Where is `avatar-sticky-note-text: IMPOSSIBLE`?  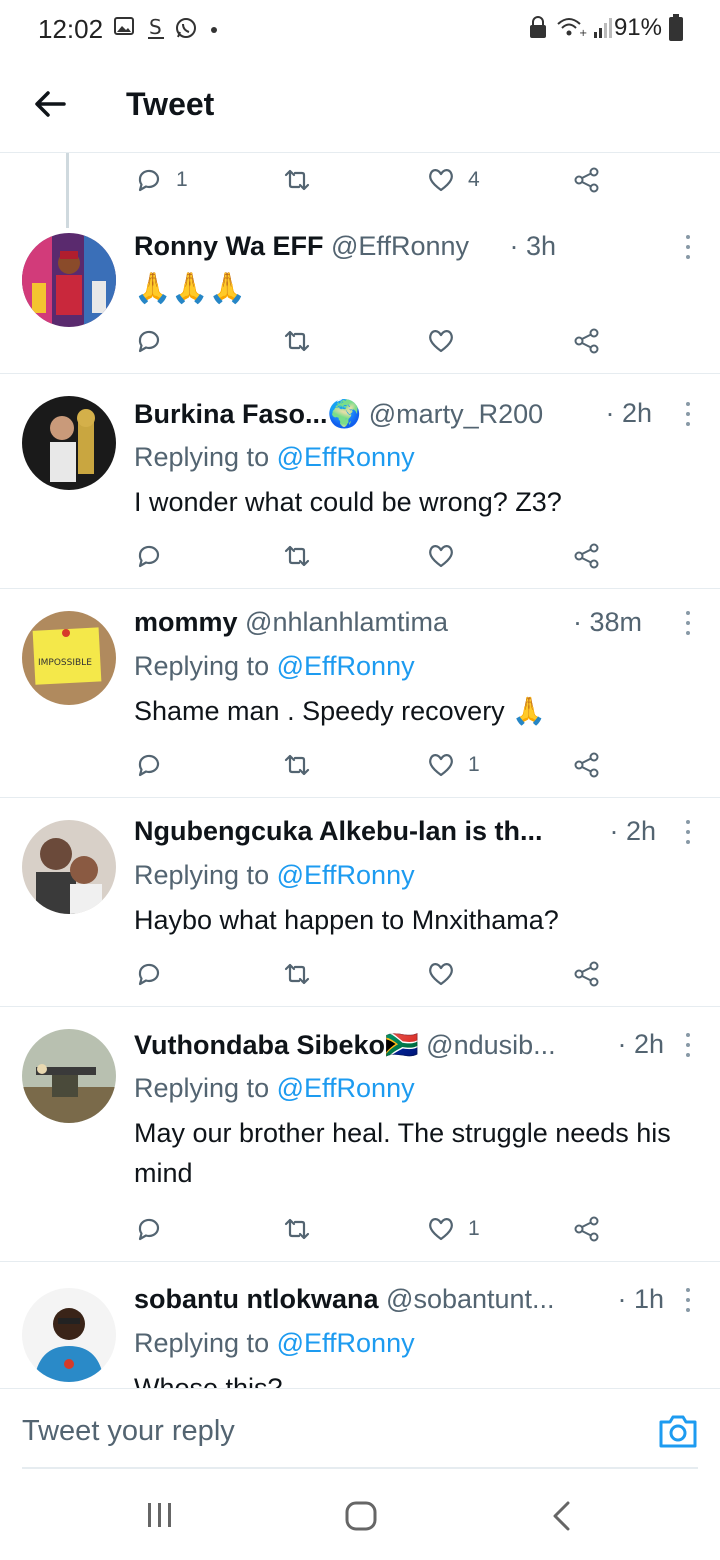 avatar-sticky-note-text: IMPOSSIBLE is located at coordinates (65, 663).